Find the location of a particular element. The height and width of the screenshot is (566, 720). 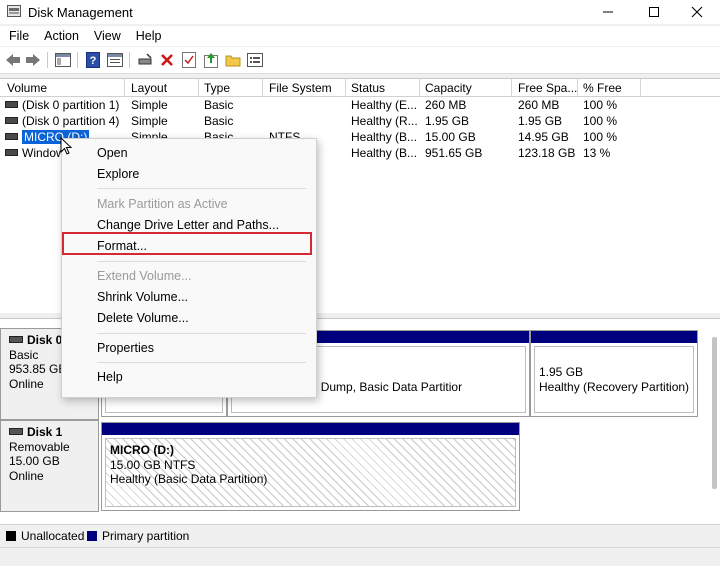

folder-button is located at coordinates (233, 60).